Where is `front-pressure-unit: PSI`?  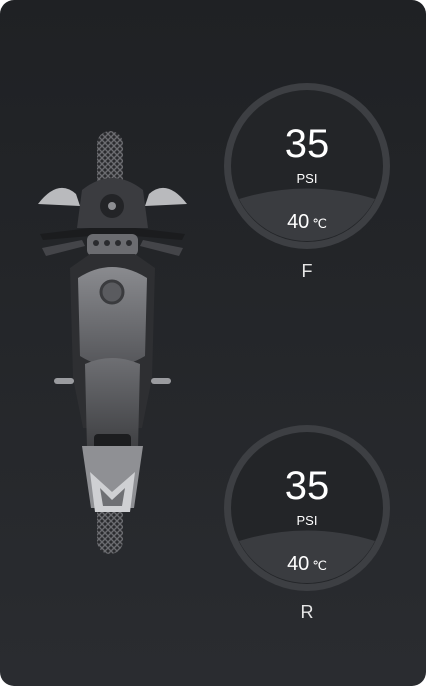 front-pressure-unit: PSI is located at coordinates (307, 178).